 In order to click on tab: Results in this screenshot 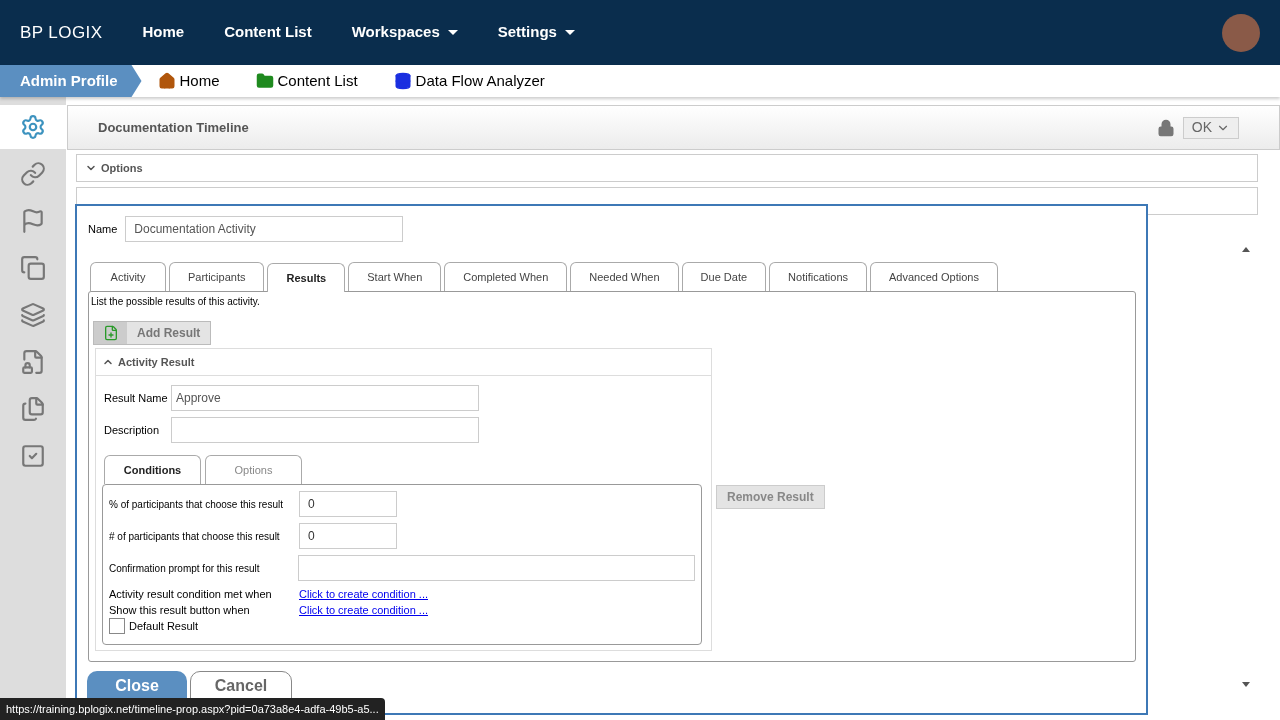, I will do `click(306, 277)`.